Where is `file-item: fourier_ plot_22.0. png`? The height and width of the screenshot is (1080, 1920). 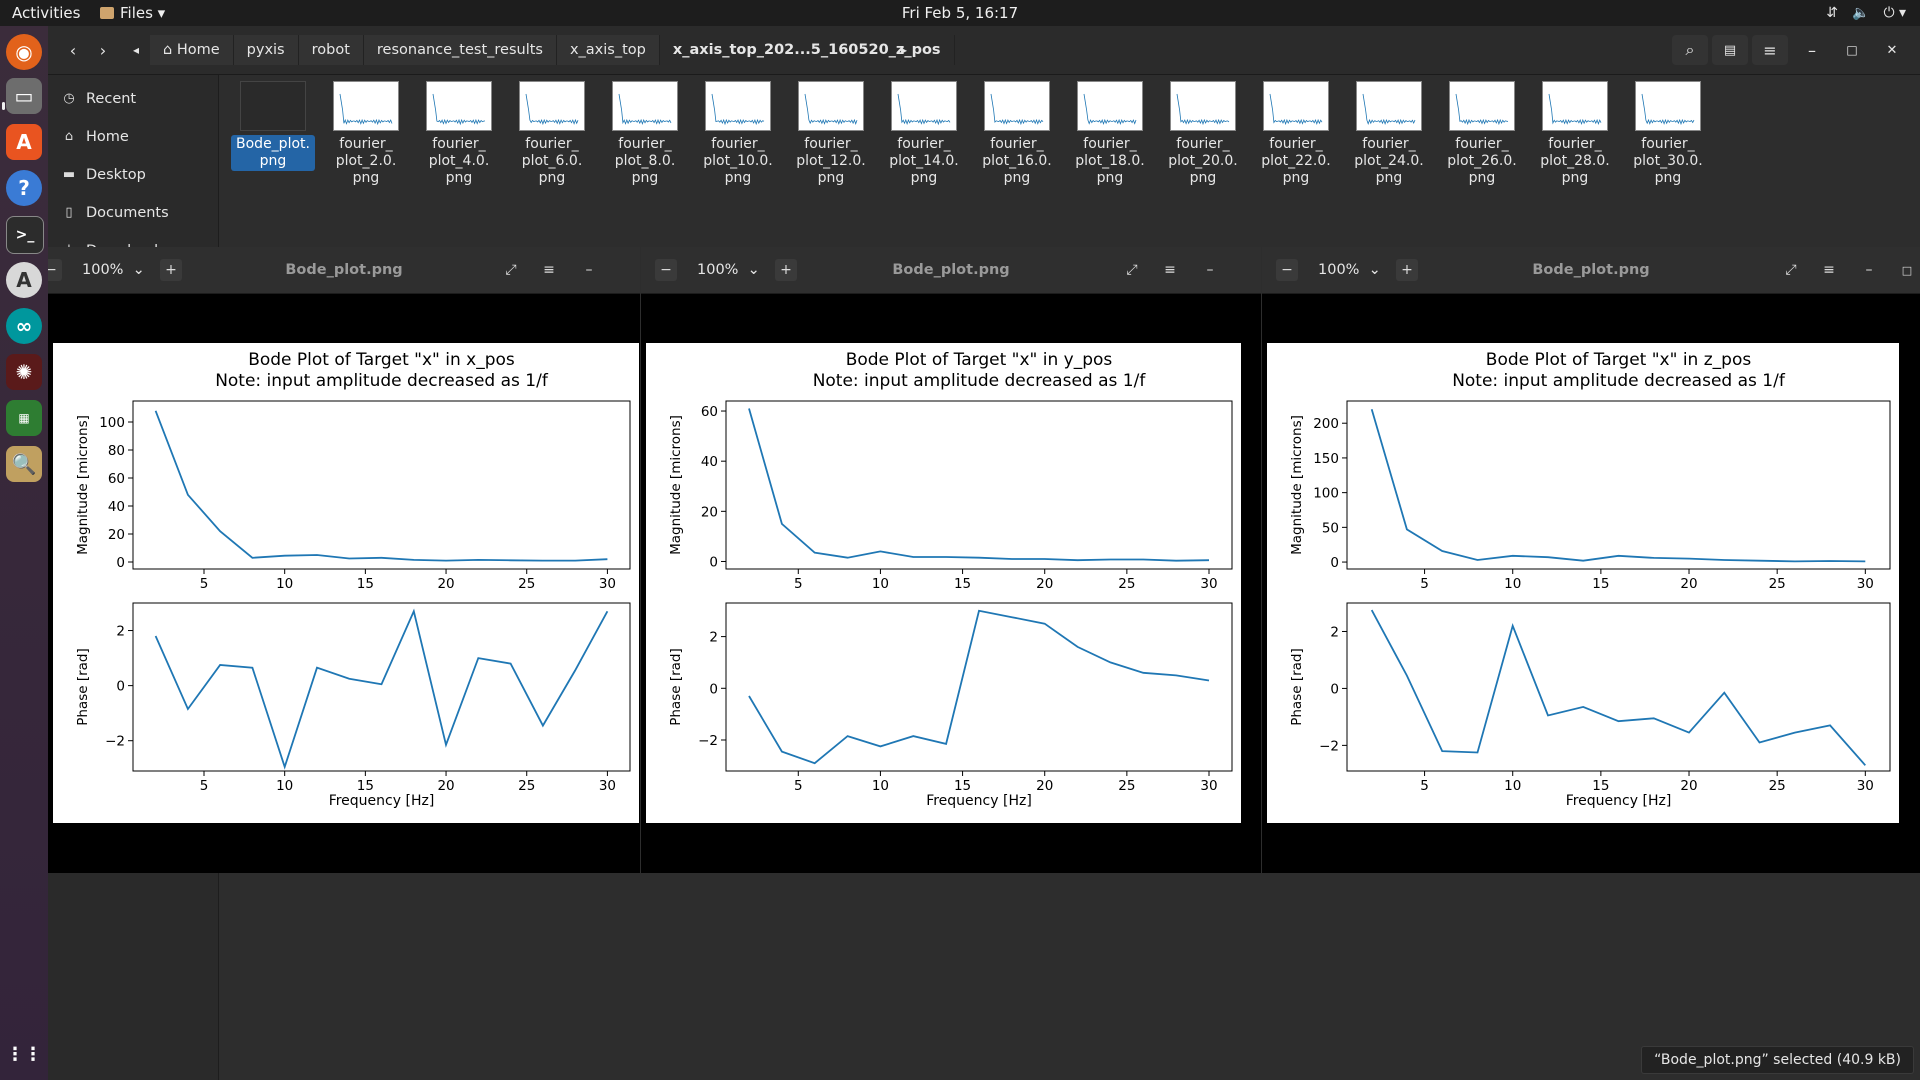 file-item: fourier_ plot_22.0. png is located at coordinates (1296, 134).